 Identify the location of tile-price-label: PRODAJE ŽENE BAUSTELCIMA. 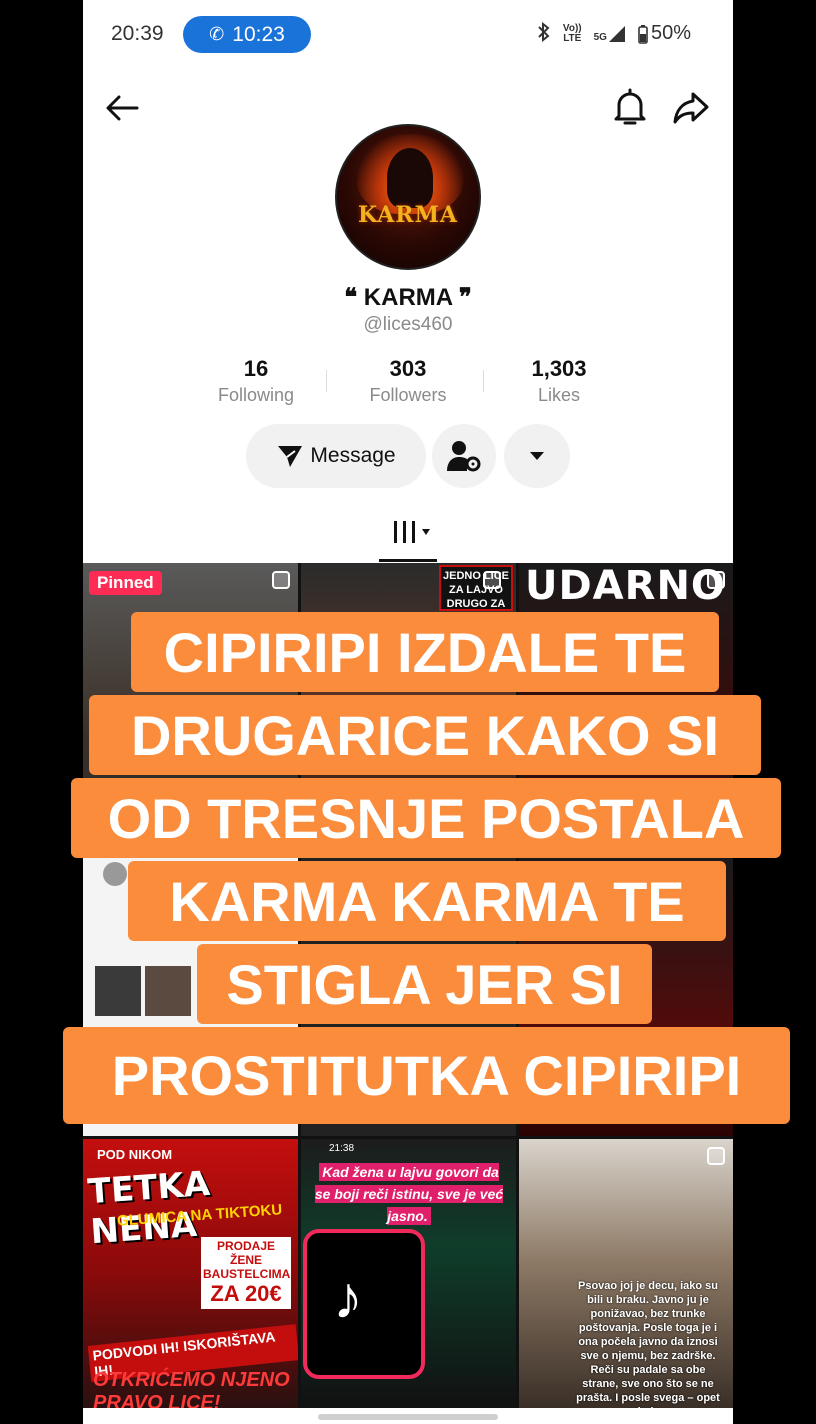
(247, 1260).